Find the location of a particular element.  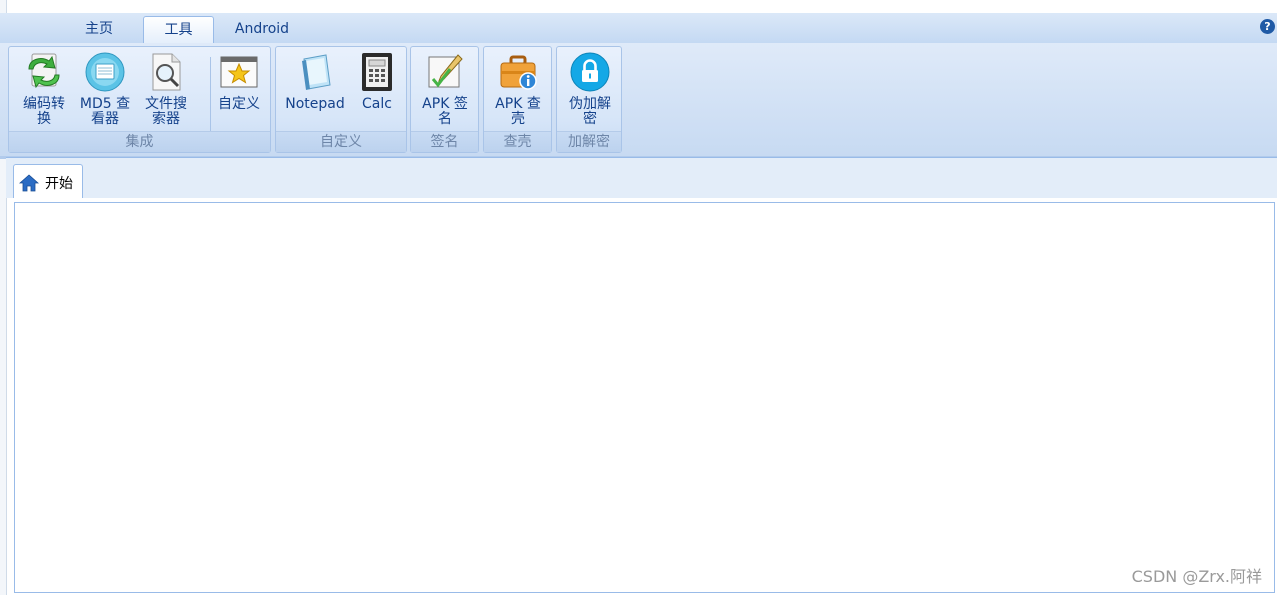

calc-label: Calc is located at coordinates (377, 104).